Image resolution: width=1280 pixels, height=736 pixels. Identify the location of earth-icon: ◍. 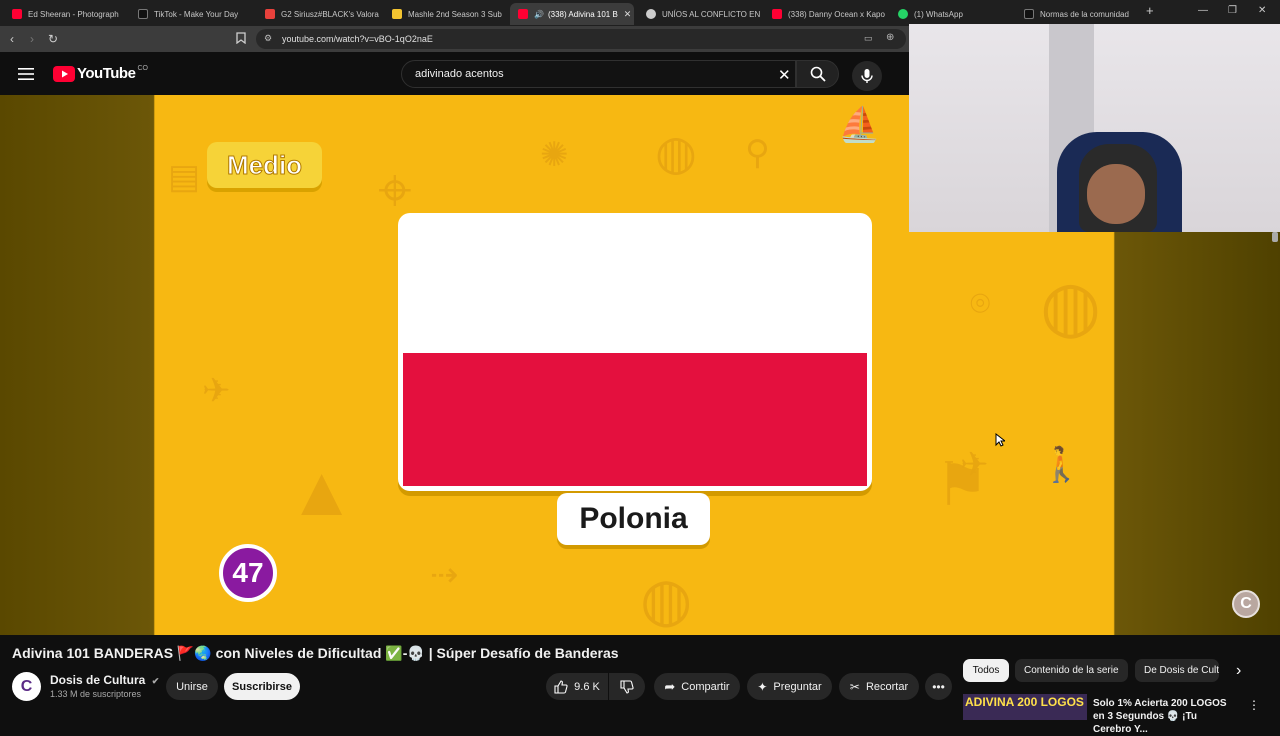
(666, 599).